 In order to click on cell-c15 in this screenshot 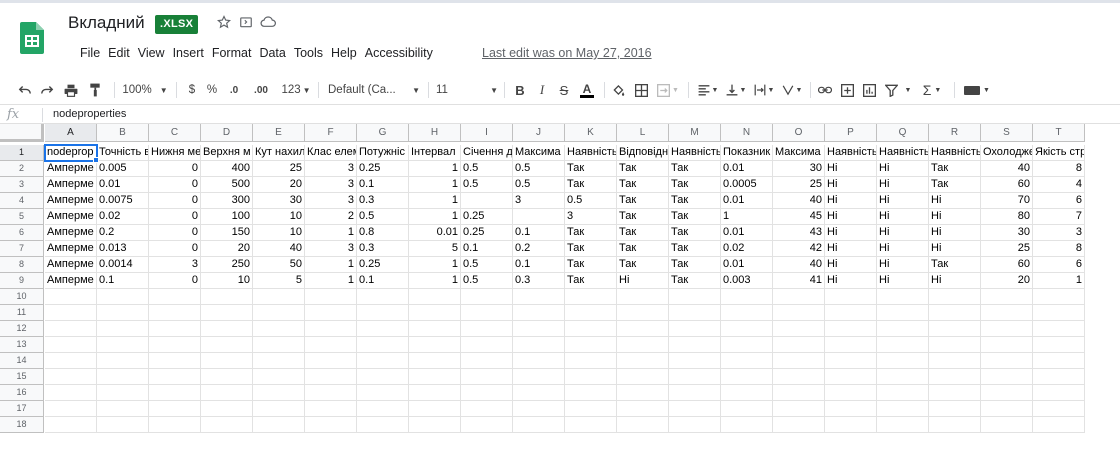, I will do `click(175, 377)`.